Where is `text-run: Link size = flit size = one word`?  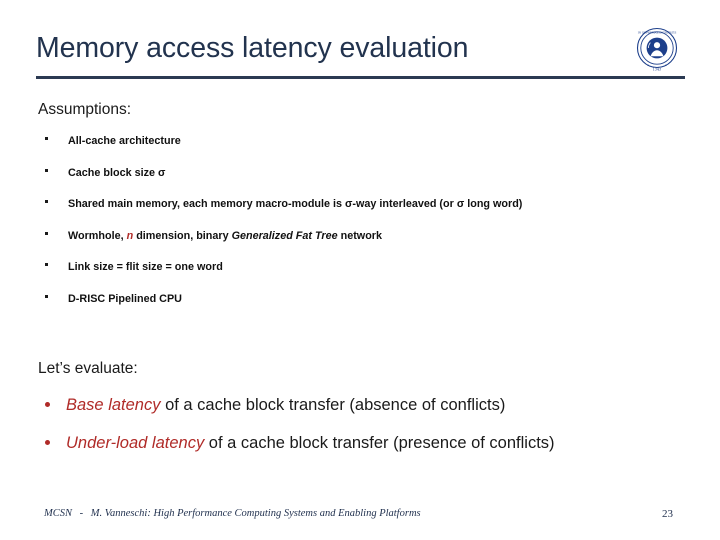 text-run: Link size = flit size = one word is located at coordinates (145, 267).